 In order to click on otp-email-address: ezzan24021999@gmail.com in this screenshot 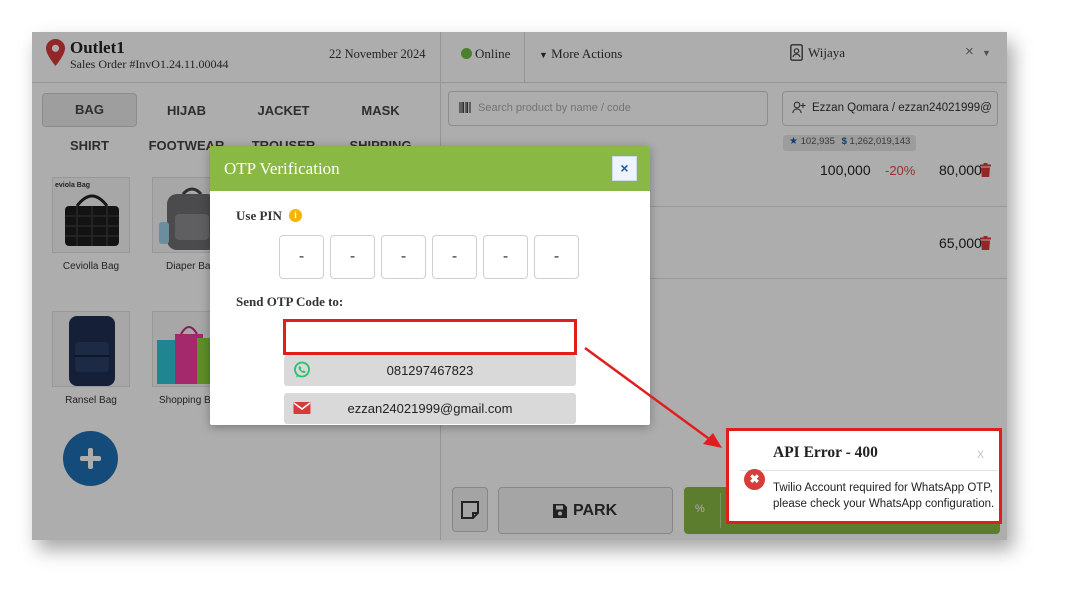, I will do `click(430, 408)`.